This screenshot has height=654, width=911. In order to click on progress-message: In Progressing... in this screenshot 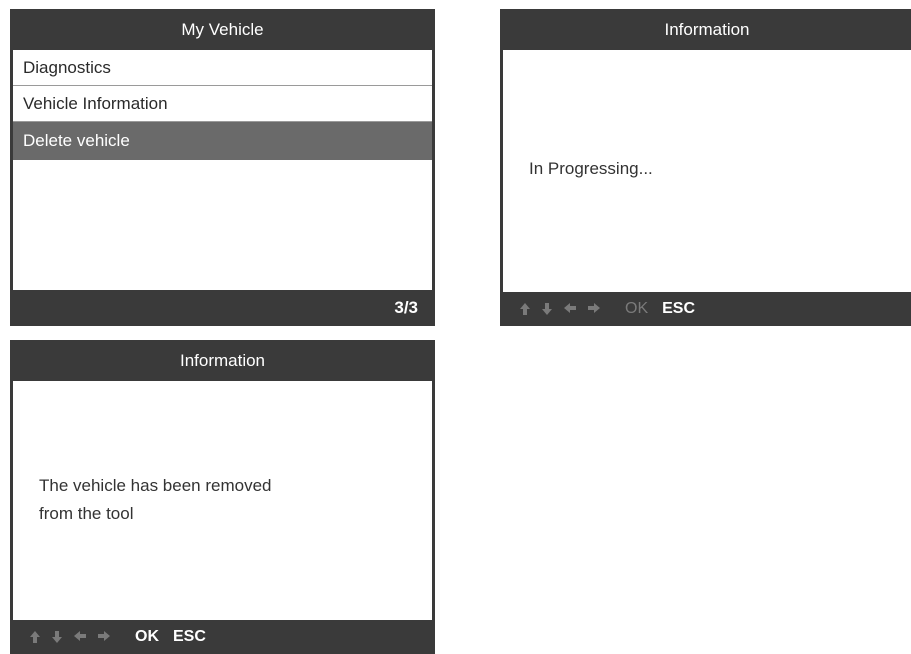, I will do `click(591, 168)`.